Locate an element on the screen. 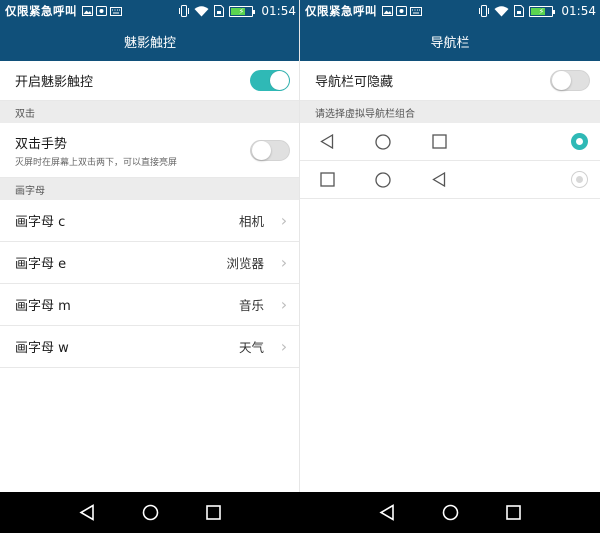 The width and height of the screenshot is (600, 533). page-title: 魅影触控 is located at coordinates (150, 41).